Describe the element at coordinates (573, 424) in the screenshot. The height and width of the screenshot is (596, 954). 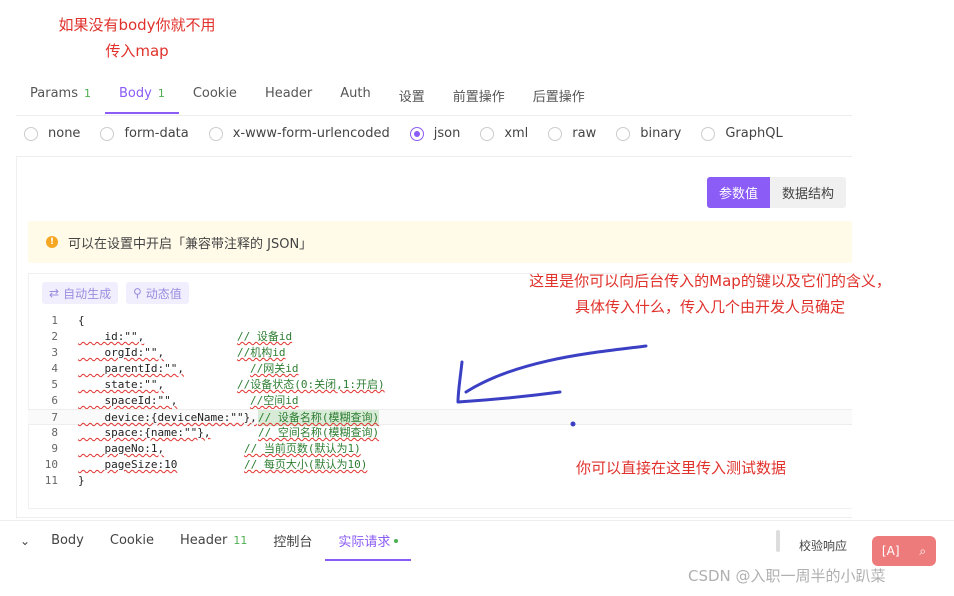
I see `arrow-dot` at that location.